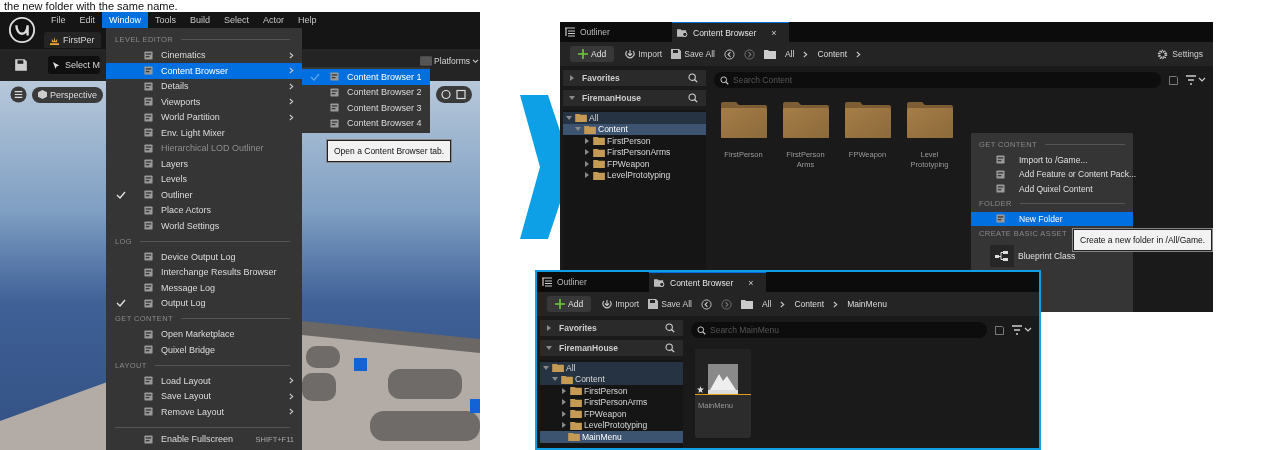  Describe the element at coordinates (166, 20) in the screenshot. I see `menu-bar-item: Tools` at that location.